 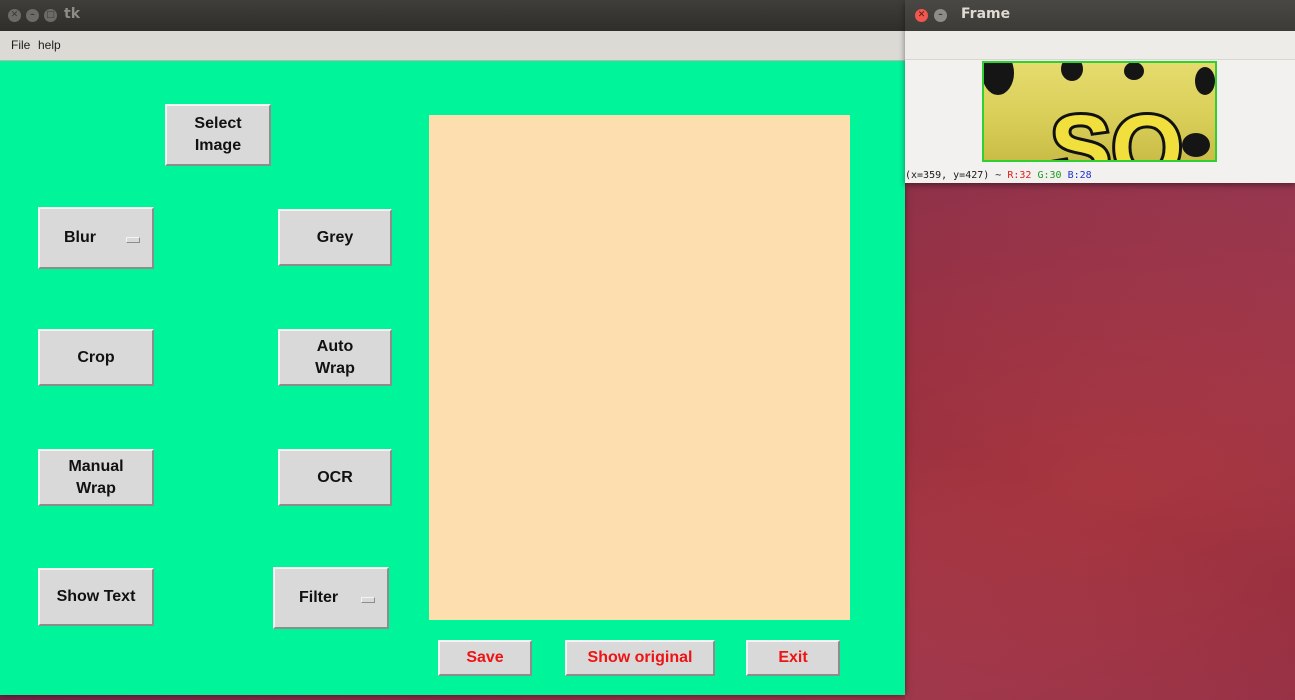 I want to click on auto-wrap-button: Auto Wrap, so click(x=335, y=357).